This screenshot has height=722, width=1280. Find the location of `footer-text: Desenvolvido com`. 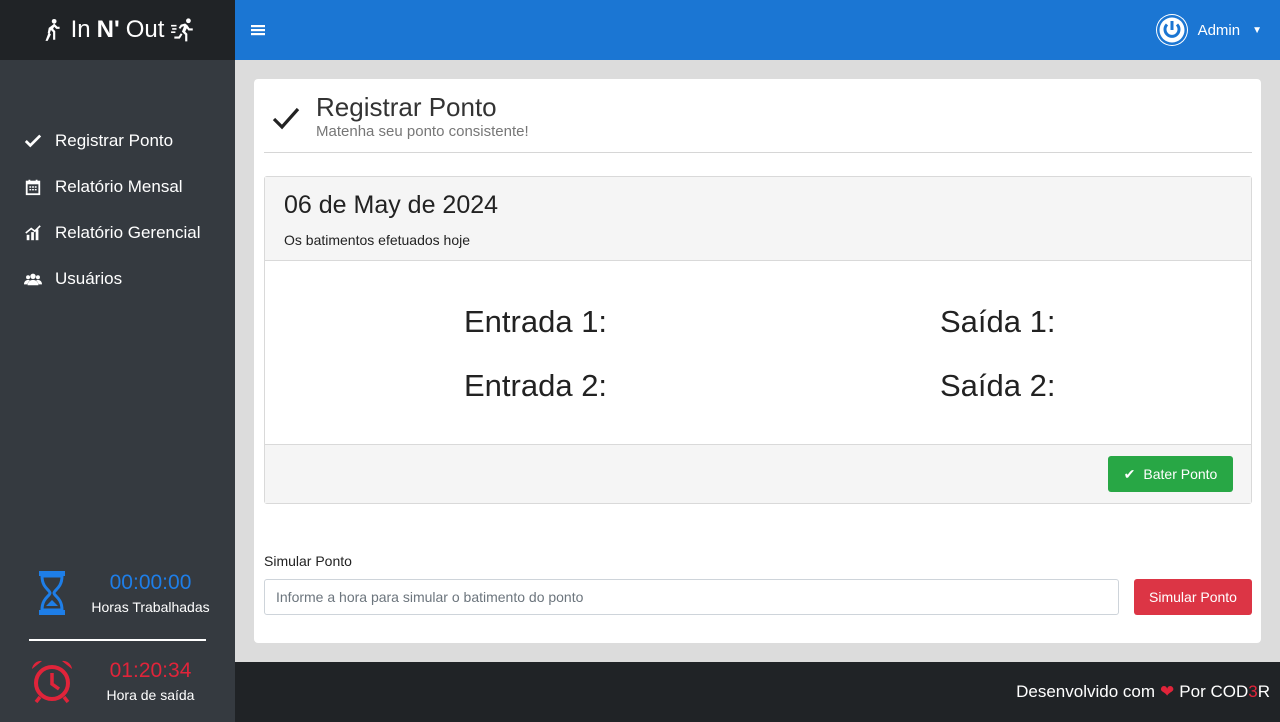

footer-text: Desenvolvido com is located at coordinates (1086, 691).